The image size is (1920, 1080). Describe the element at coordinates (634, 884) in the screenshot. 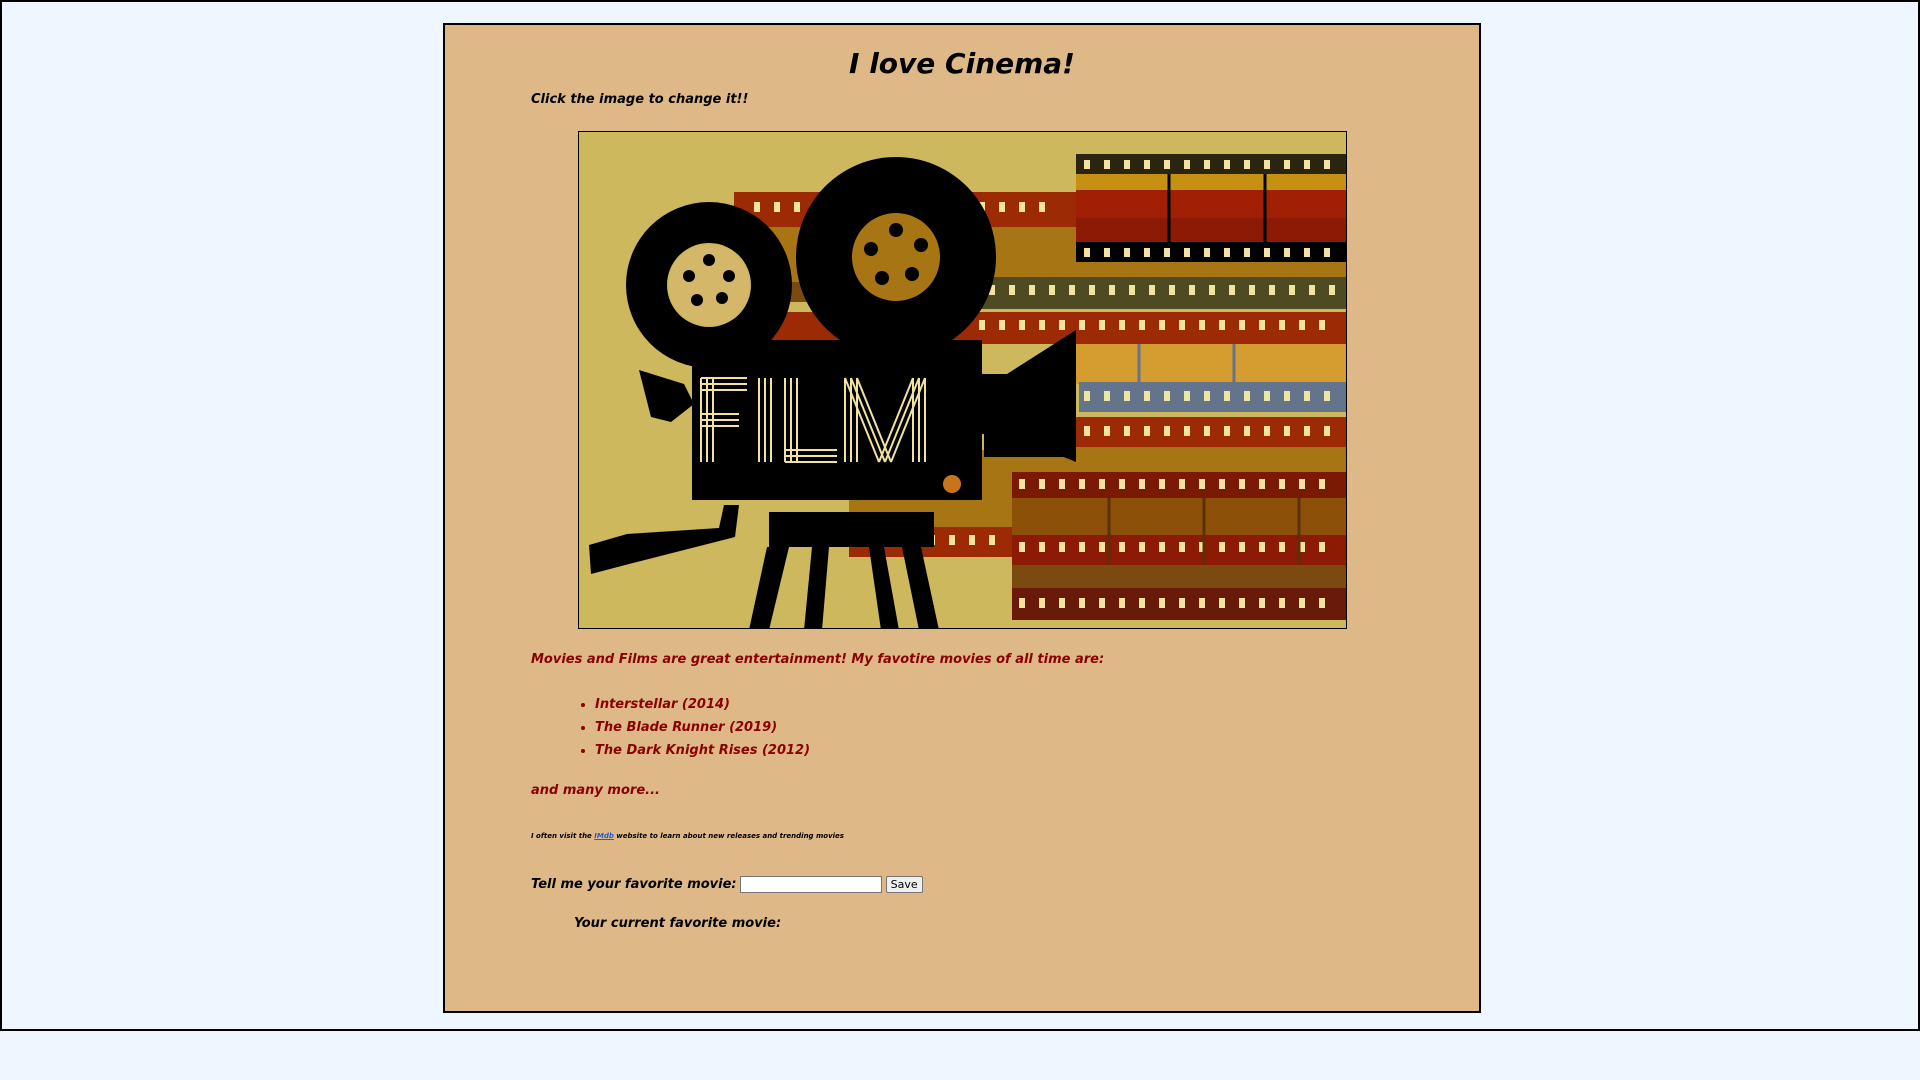

I see `favorite-movie-label: Tell me your favorite movie:` at that location.